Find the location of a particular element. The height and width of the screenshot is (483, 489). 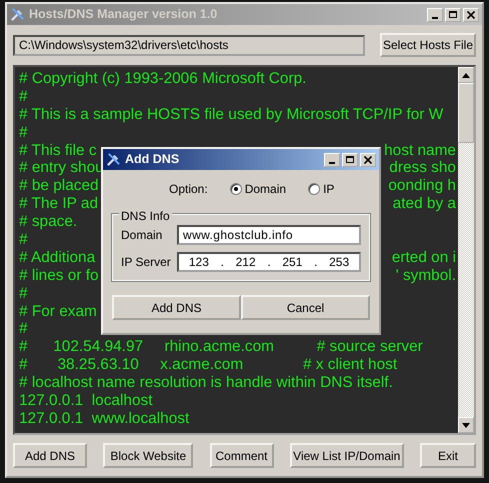

maximize-button is located at coordinates (350, 159).